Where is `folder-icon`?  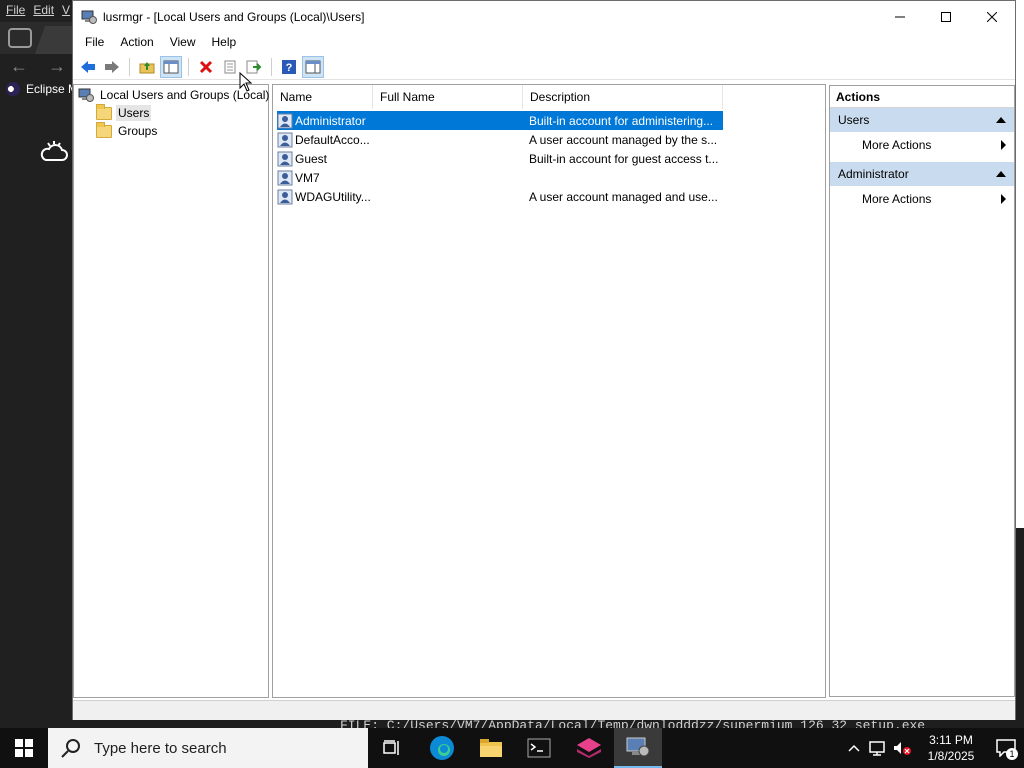
folder-icon is located at coordinates (104, 129).